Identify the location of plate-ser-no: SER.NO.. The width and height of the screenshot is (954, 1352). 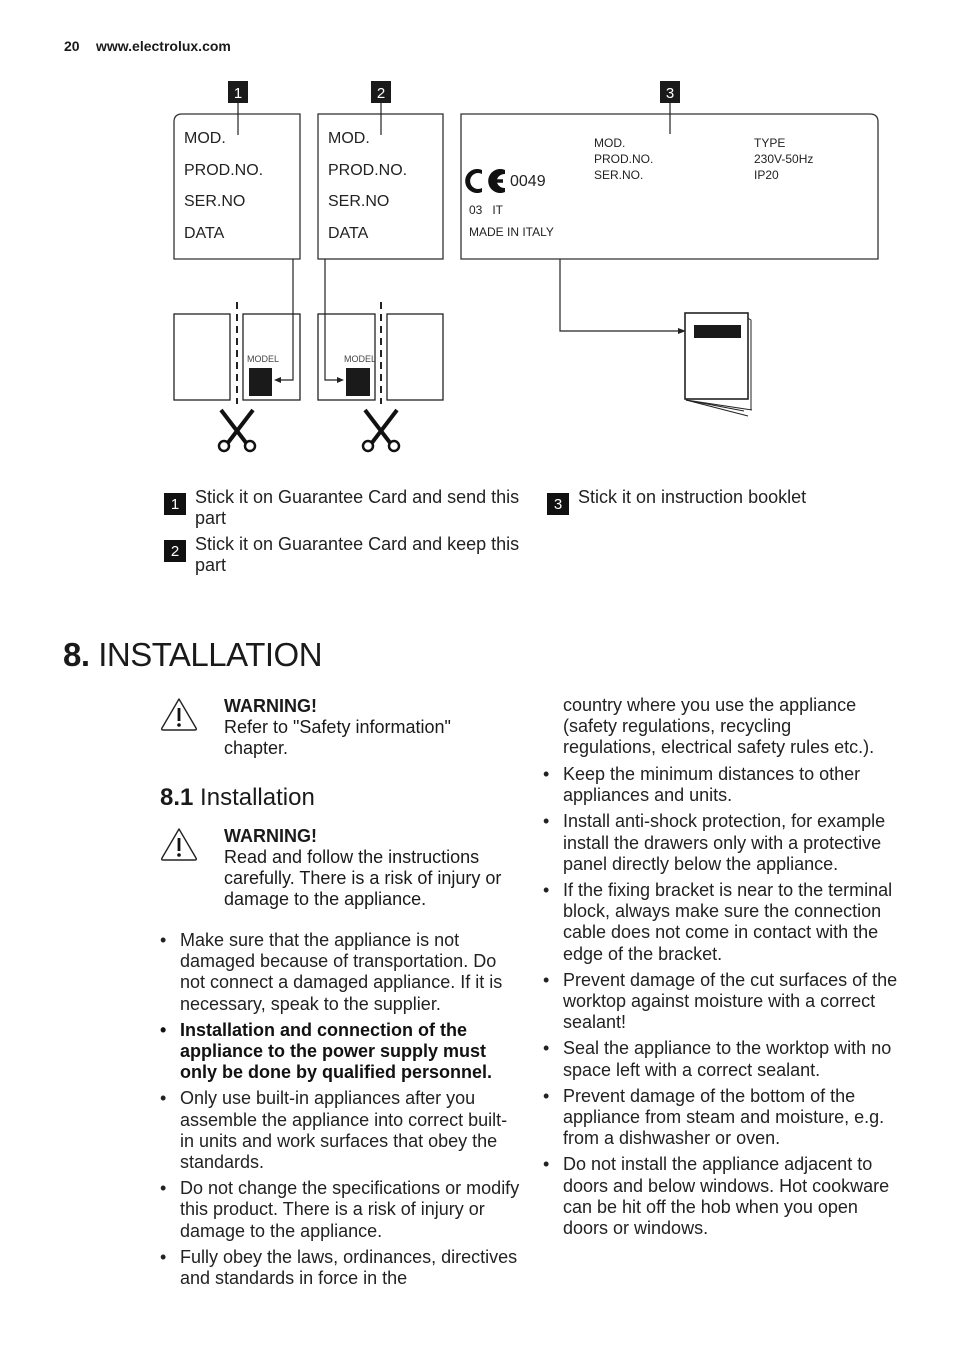
(618, 175).